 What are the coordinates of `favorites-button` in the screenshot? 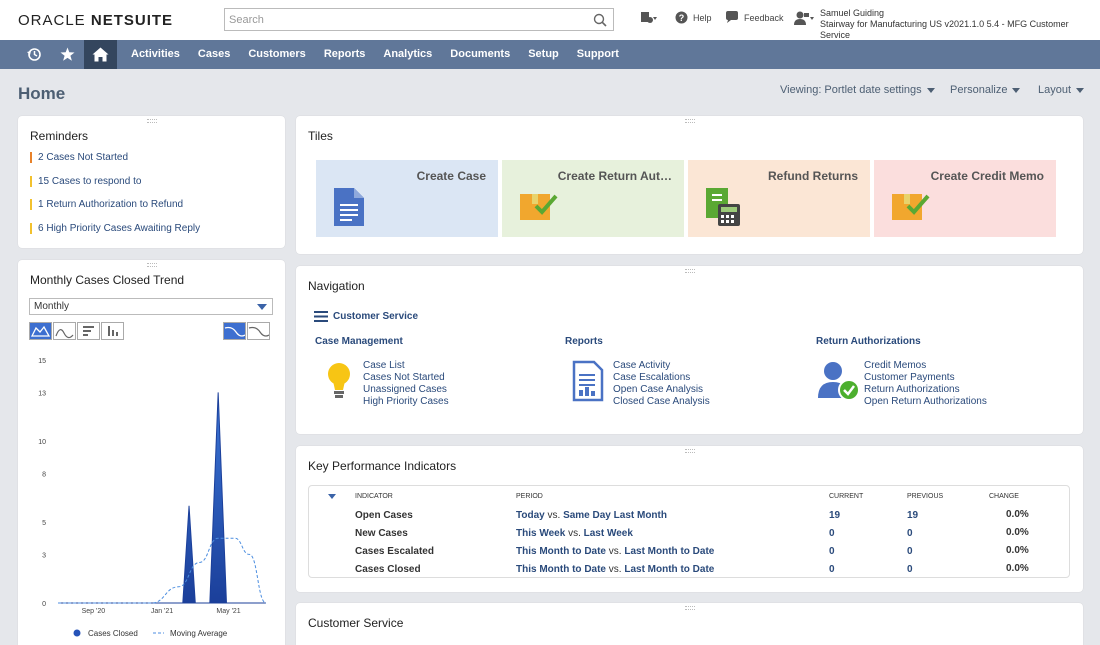 It's located at (67, 54).